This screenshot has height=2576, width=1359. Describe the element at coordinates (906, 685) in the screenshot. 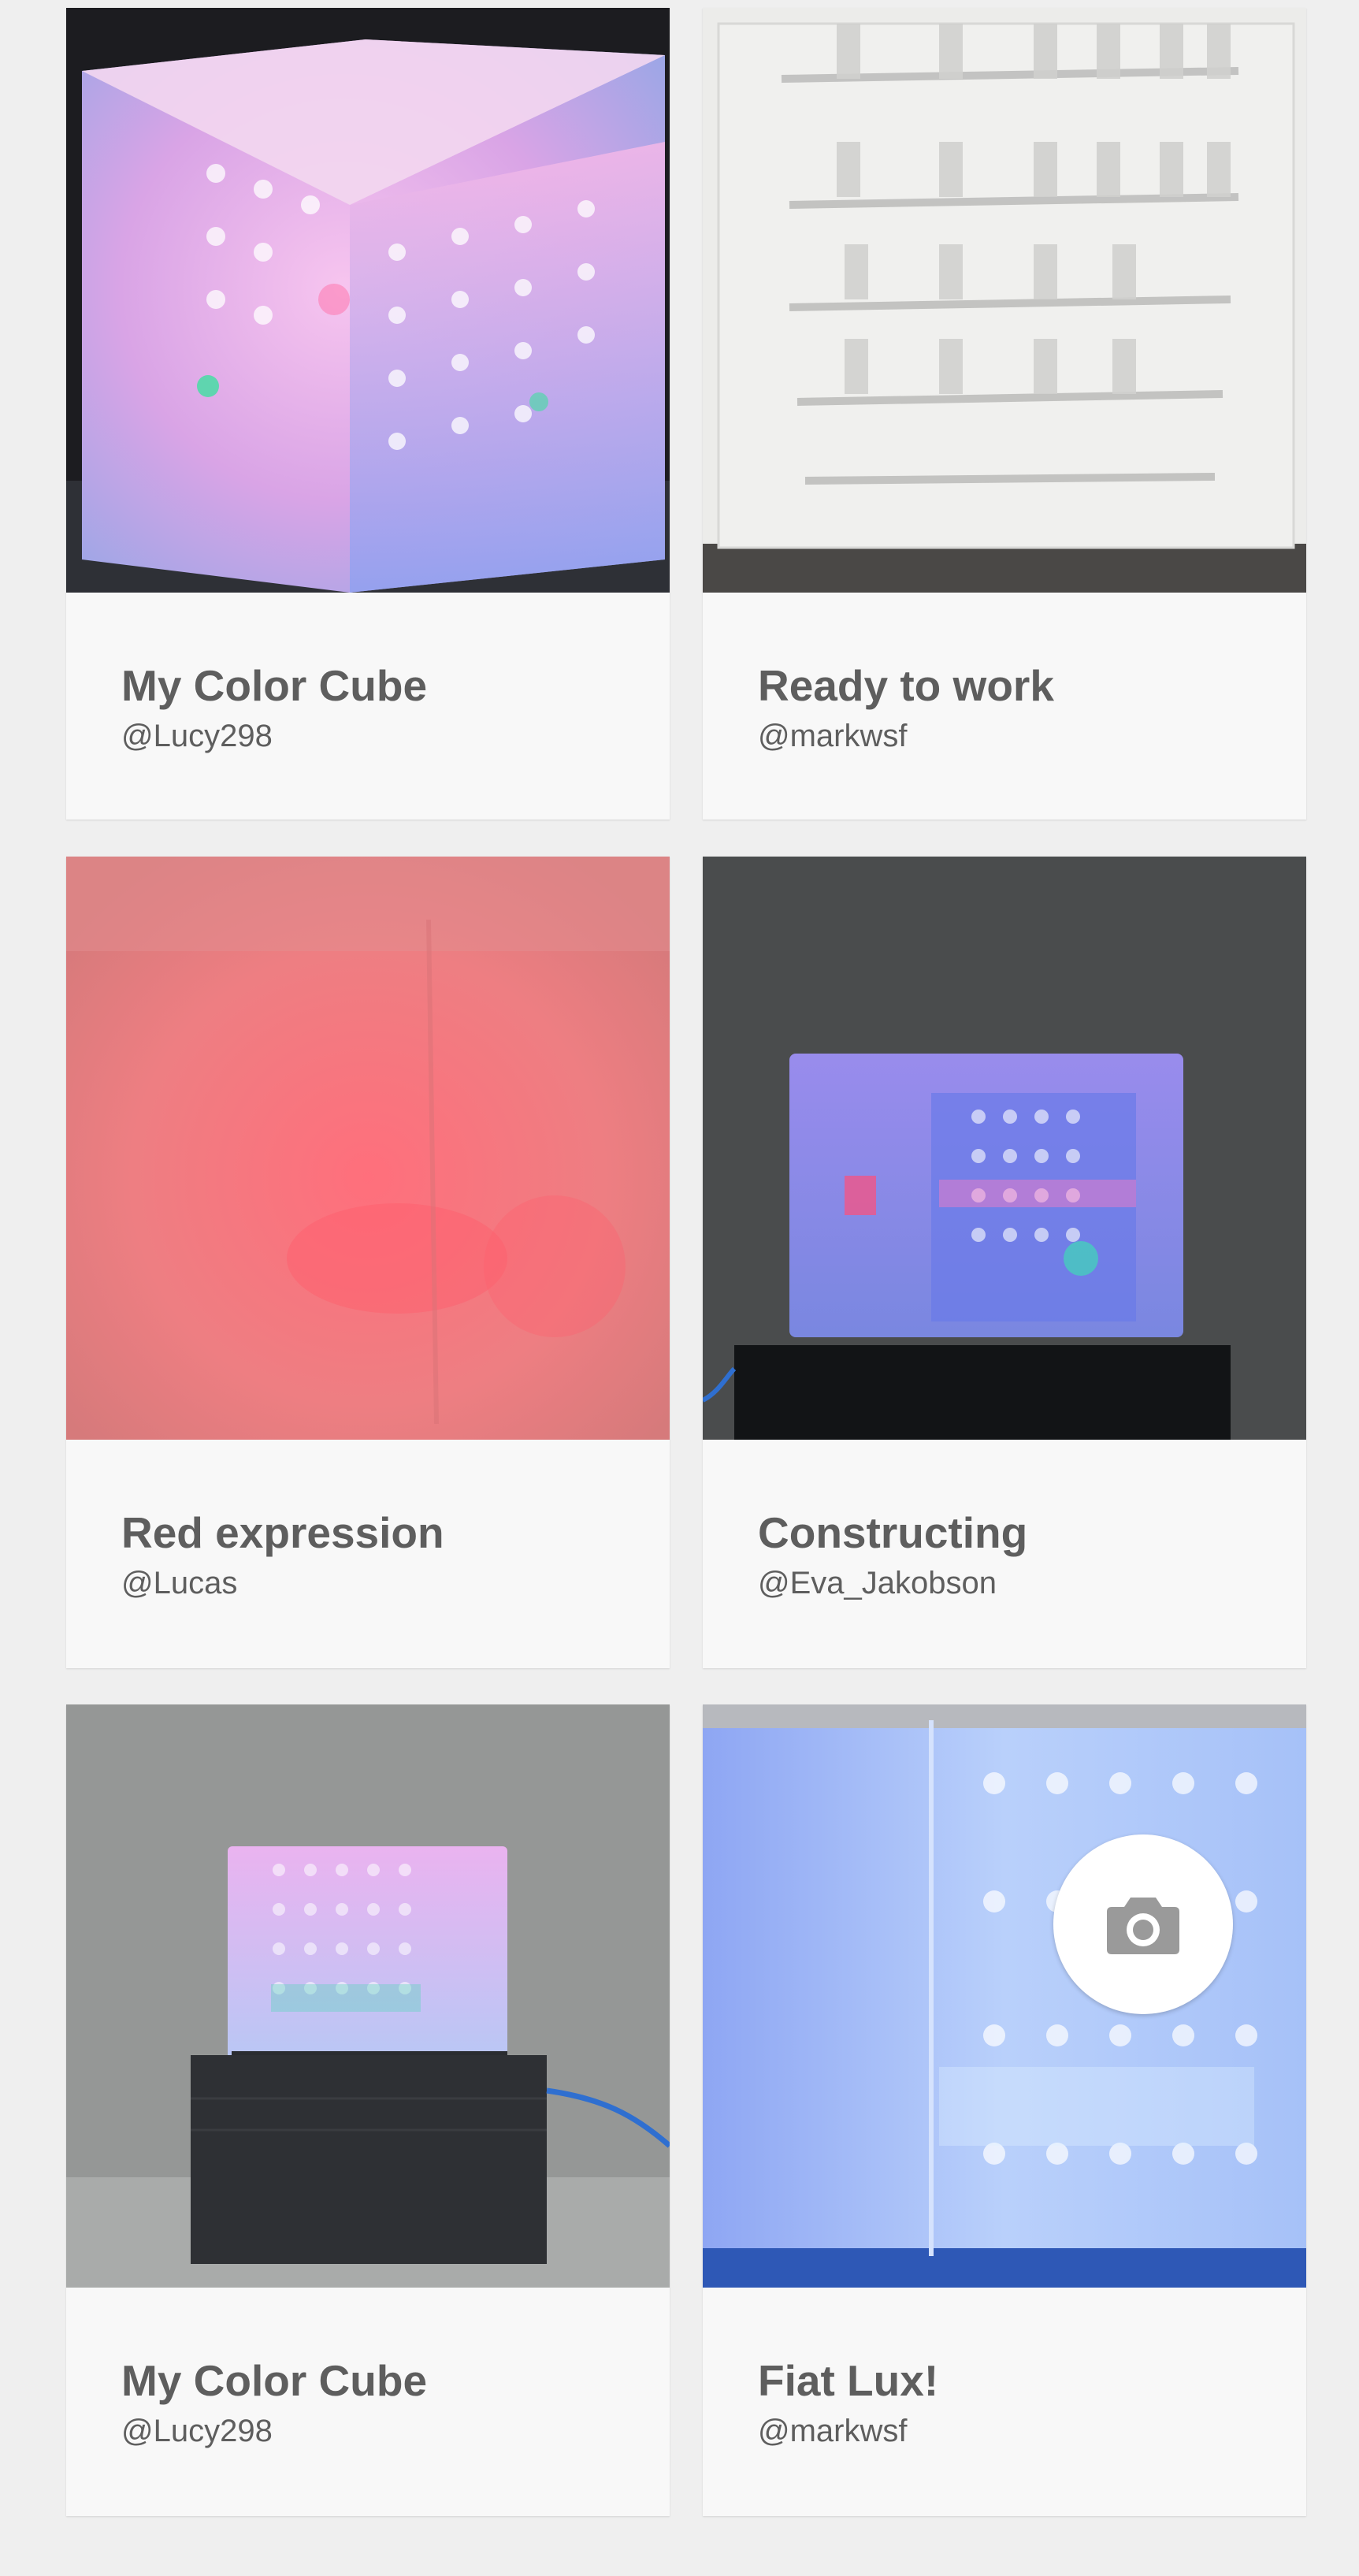

I see `card-title: Ready to work` at that location.